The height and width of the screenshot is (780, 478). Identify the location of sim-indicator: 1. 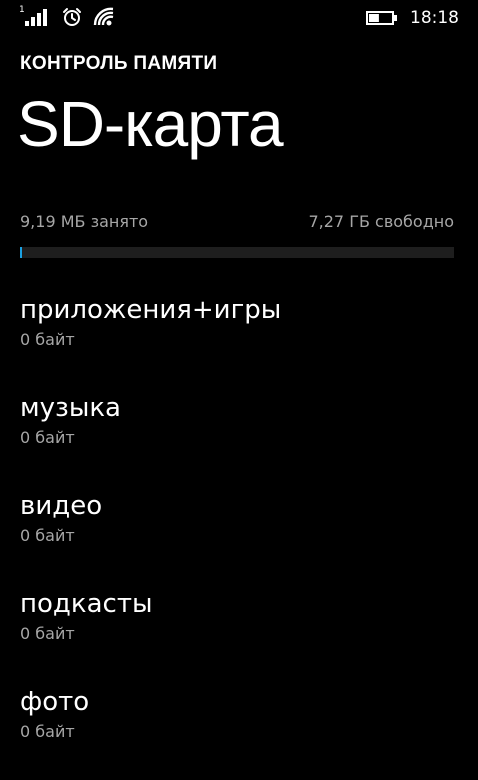
(22, 10).